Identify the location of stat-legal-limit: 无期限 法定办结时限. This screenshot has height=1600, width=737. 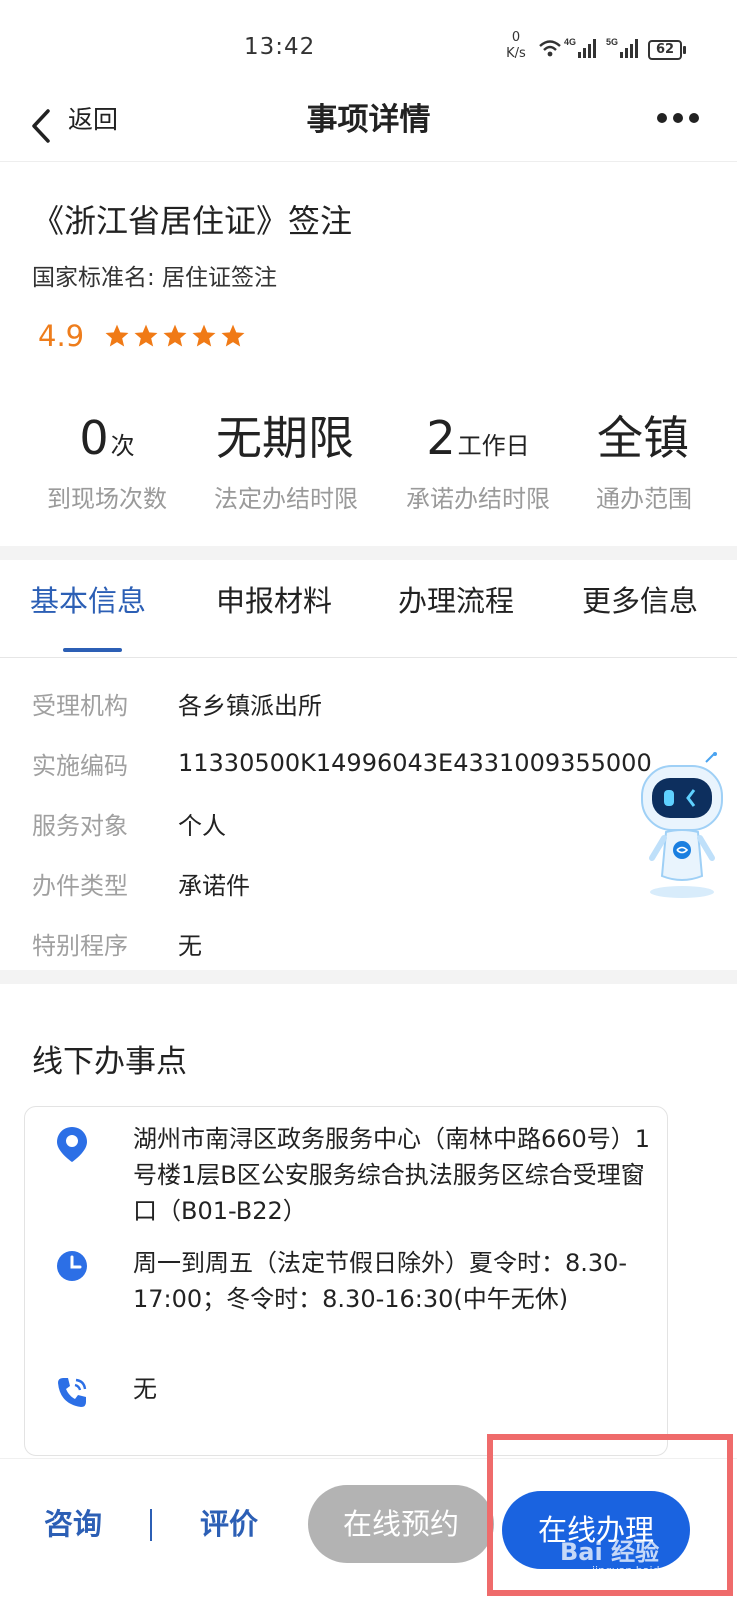
(286, 463).